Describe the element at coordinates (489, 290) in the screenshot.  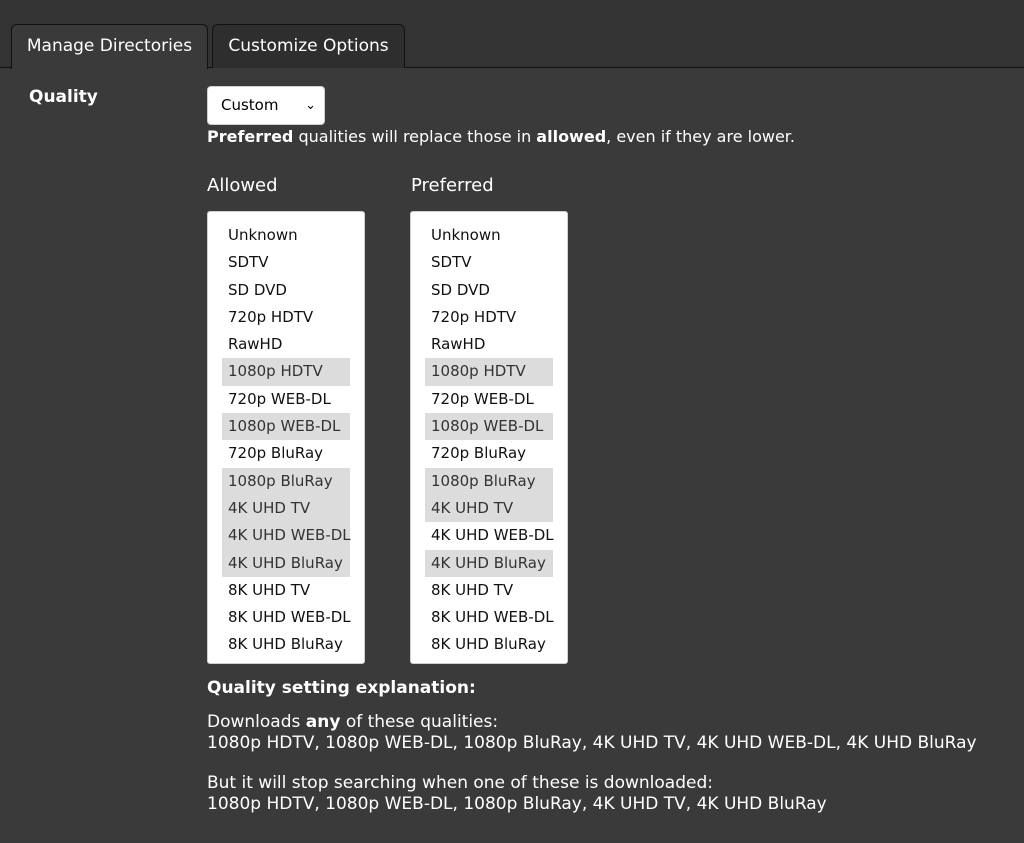
I see `preferred-option: SD DVD` at that location.